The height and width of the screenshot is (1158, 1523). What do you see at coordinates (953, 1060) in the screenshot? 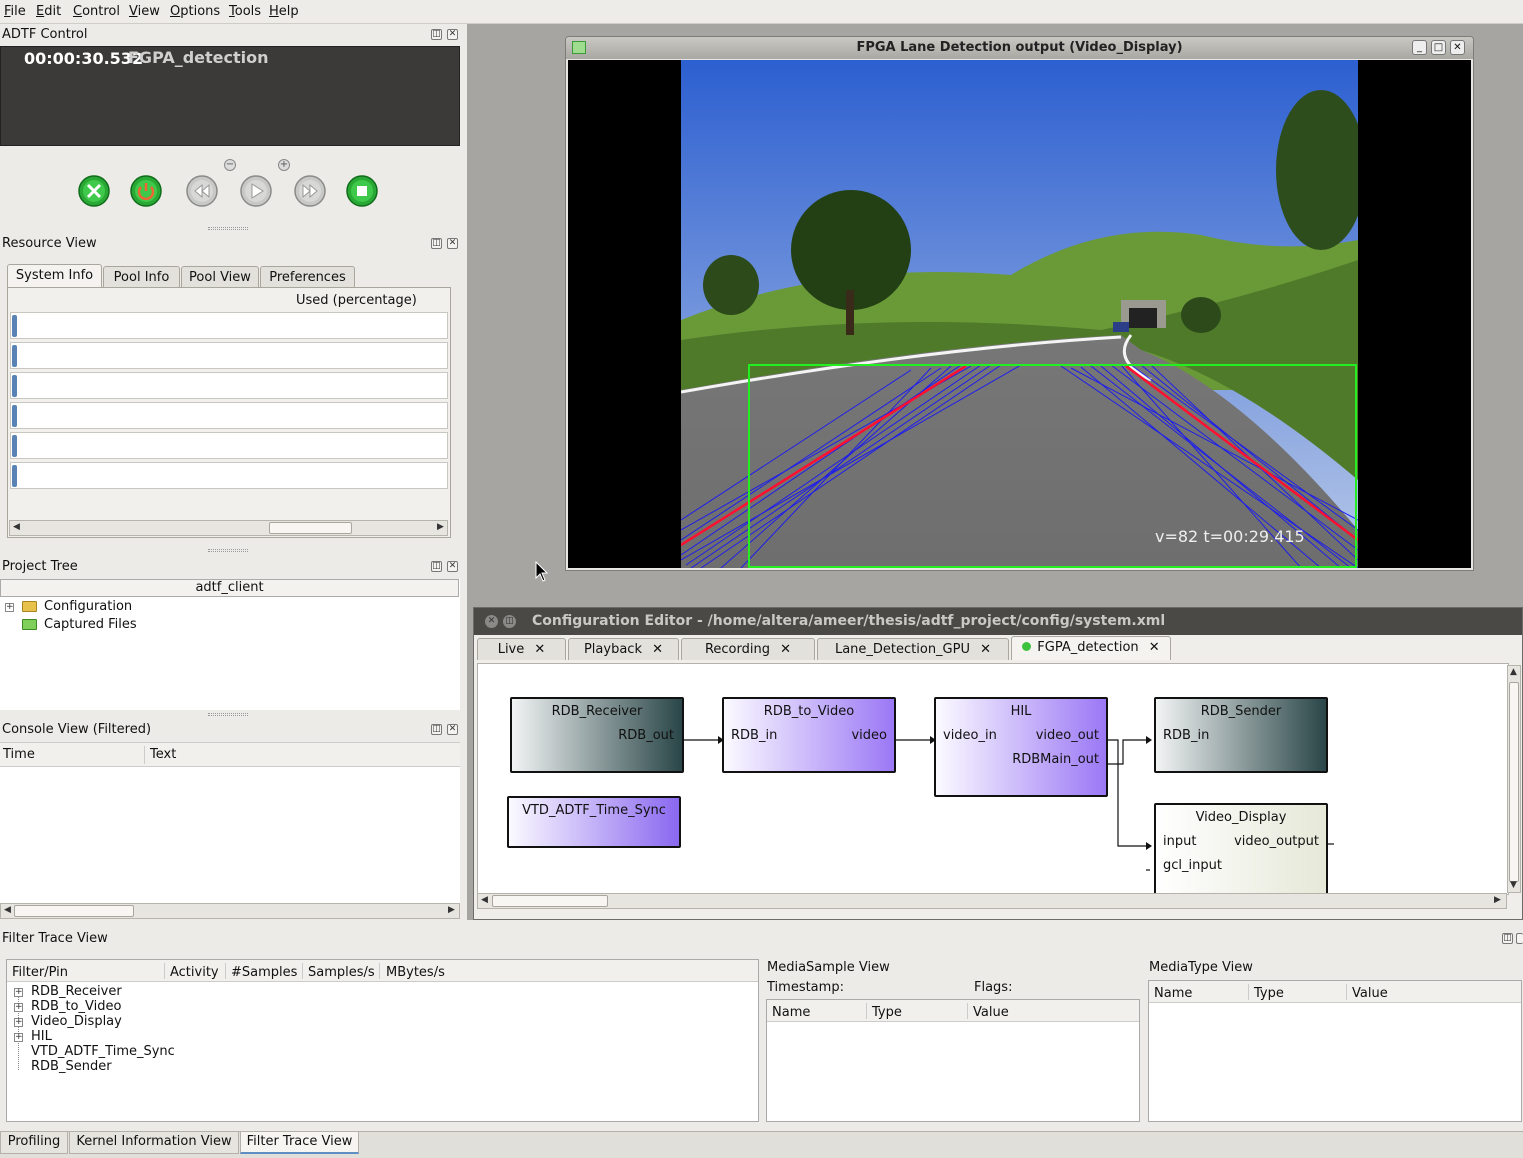
I see `media-sample-table: Name Type Value` at bounding box center [953, 1060].